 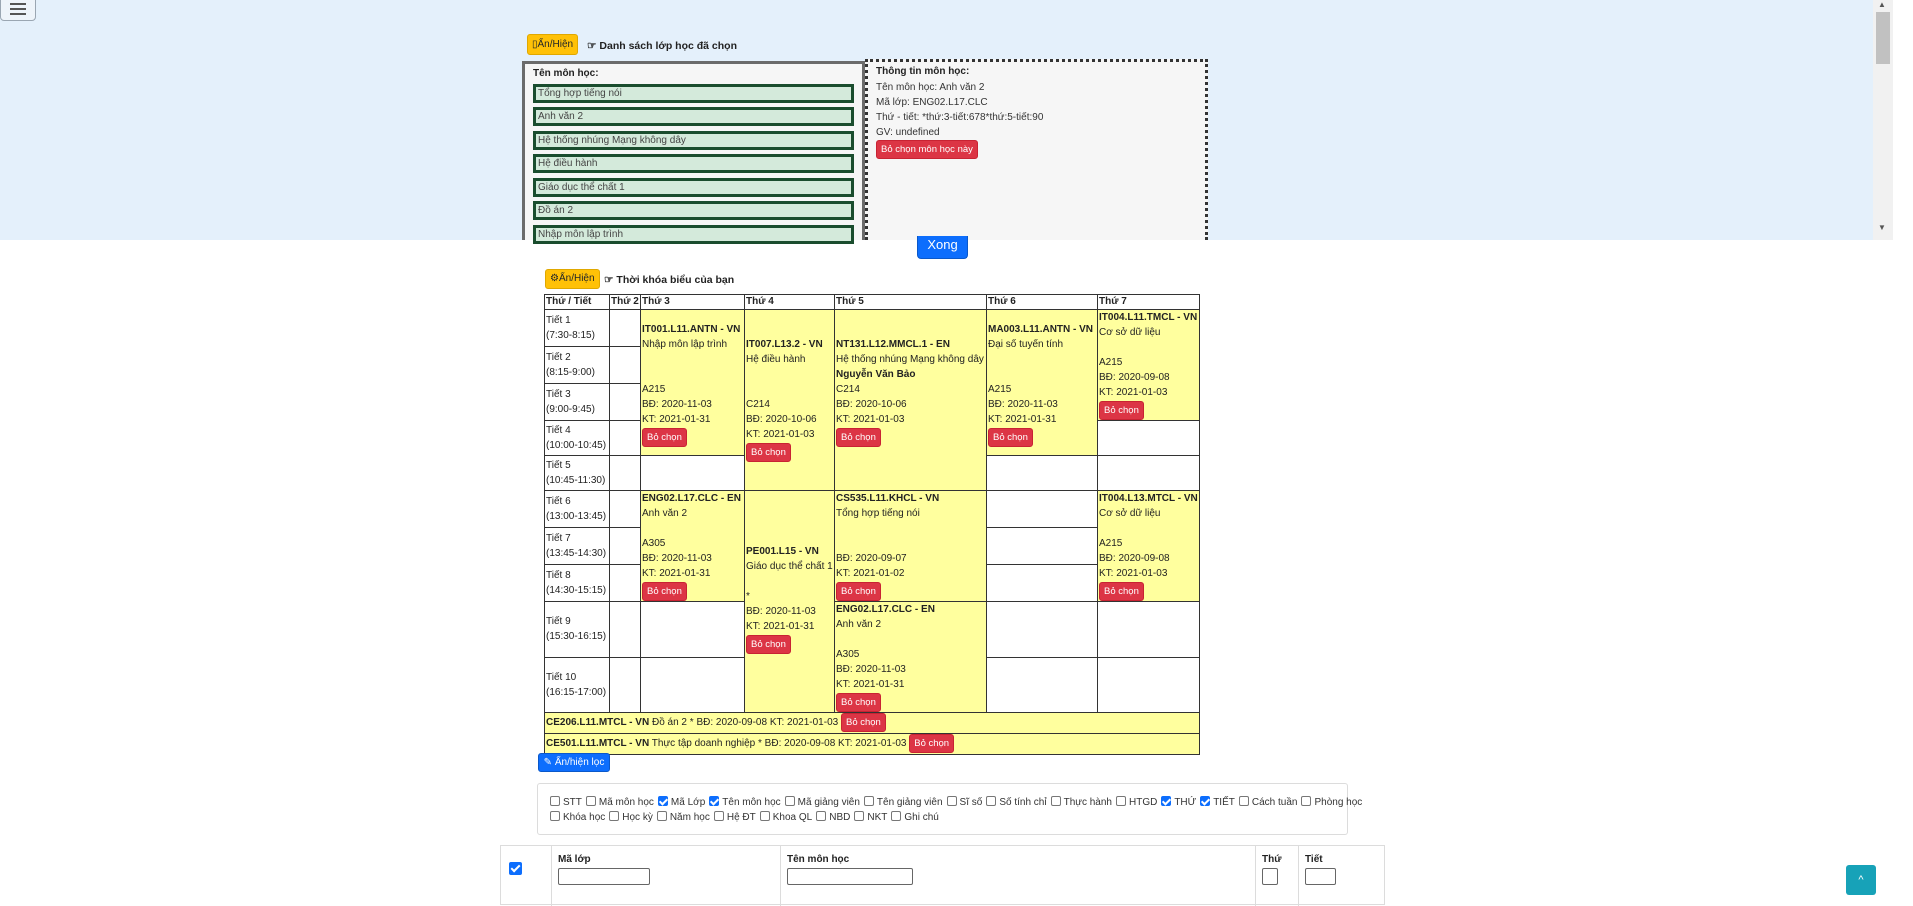 I want to click on scroll-down-arrow-icon: ▼, so click(x=1882, y=227).